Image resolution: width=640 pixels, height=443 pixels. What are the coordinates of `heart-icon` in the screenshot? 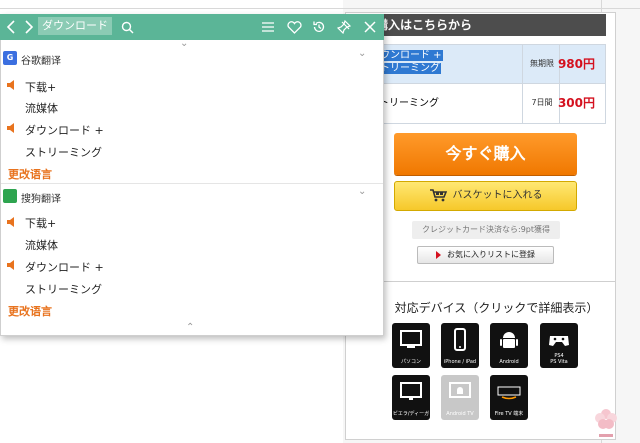 It's located at (294, 27).